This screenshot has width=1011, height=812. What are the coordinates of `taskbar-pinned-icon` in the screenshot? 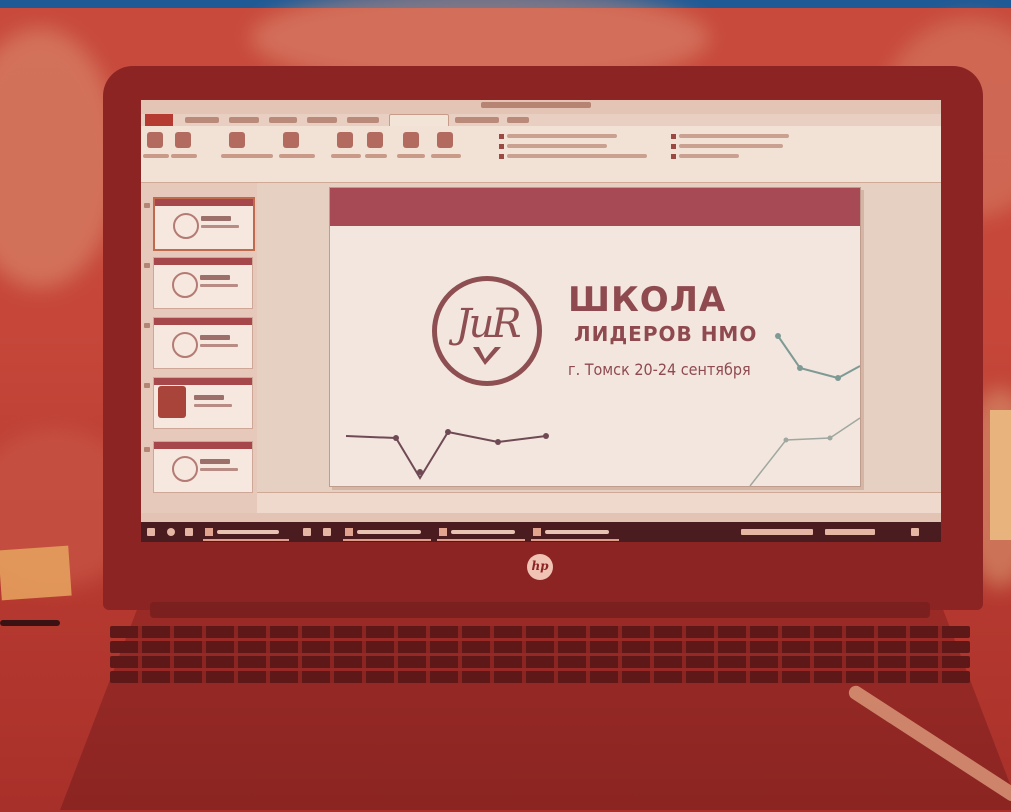 It's located at (327, 532).